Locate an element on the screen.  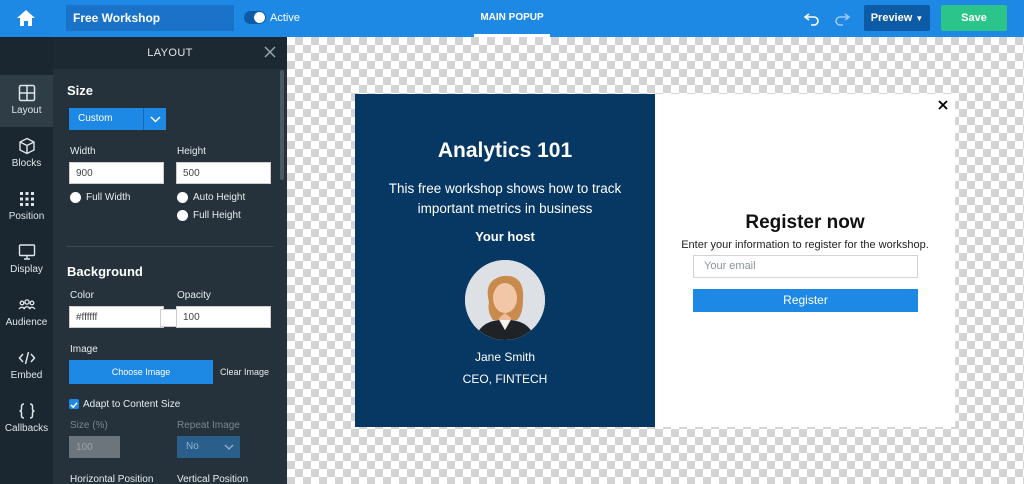
opacity-input: 100 is located at coordinates (223, 317).